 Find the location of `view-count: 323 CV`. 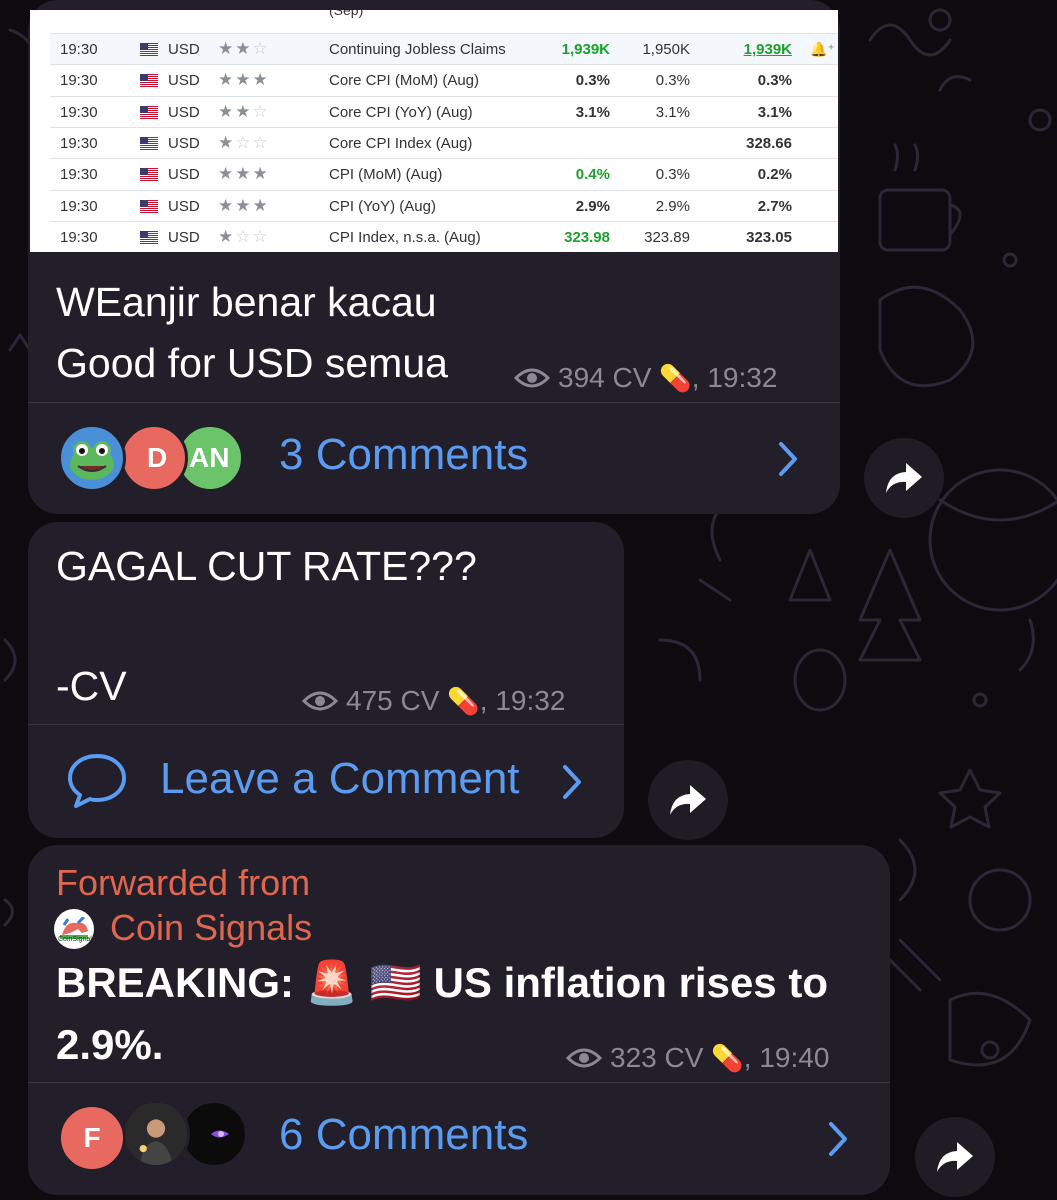

view-count: 323 CV is located at coordinates (657, 1057).